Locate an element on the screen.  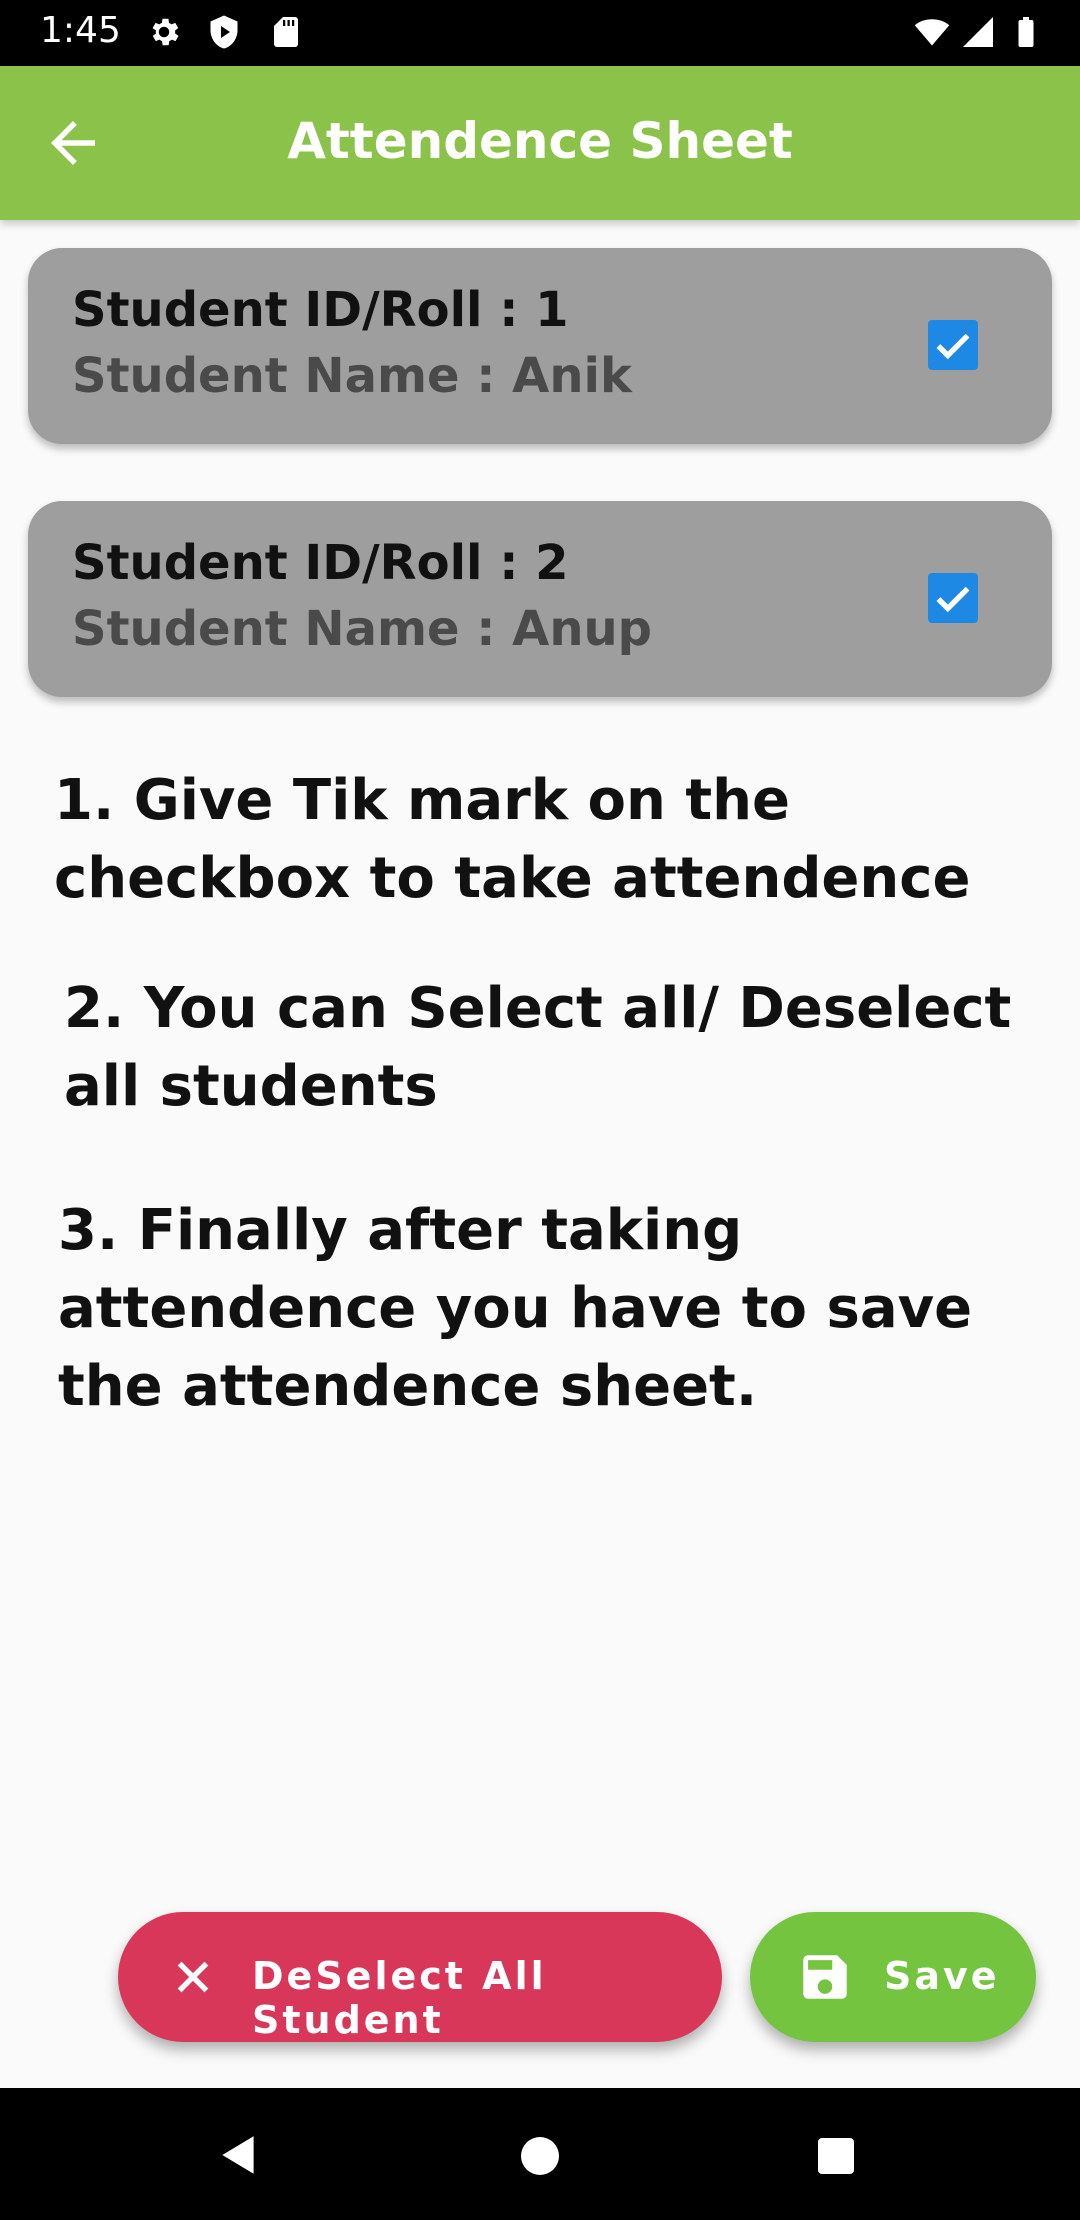
deselect-all-label: DeSelect All Student is located at coordinates (399, 1998).